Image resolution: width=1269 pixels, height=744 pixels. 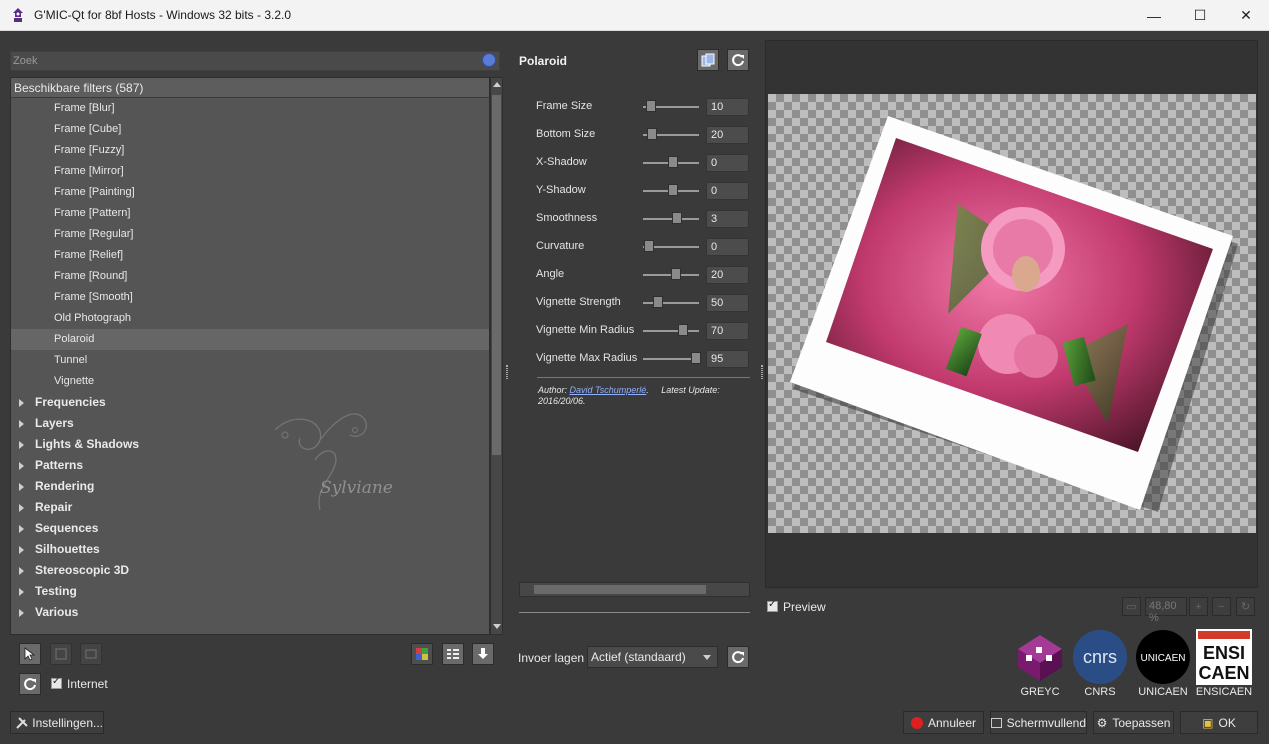 I want to click on author-link: David Tschumperlé, so click(x=608, y=390).